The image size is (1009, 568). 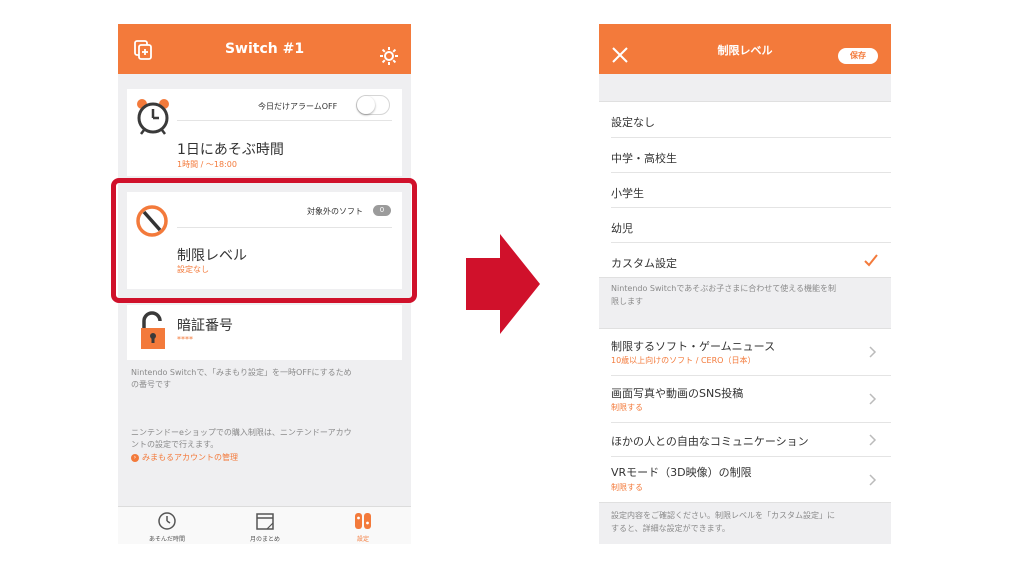 I want to click on switch-console-icon, so click(x=363, y=521).